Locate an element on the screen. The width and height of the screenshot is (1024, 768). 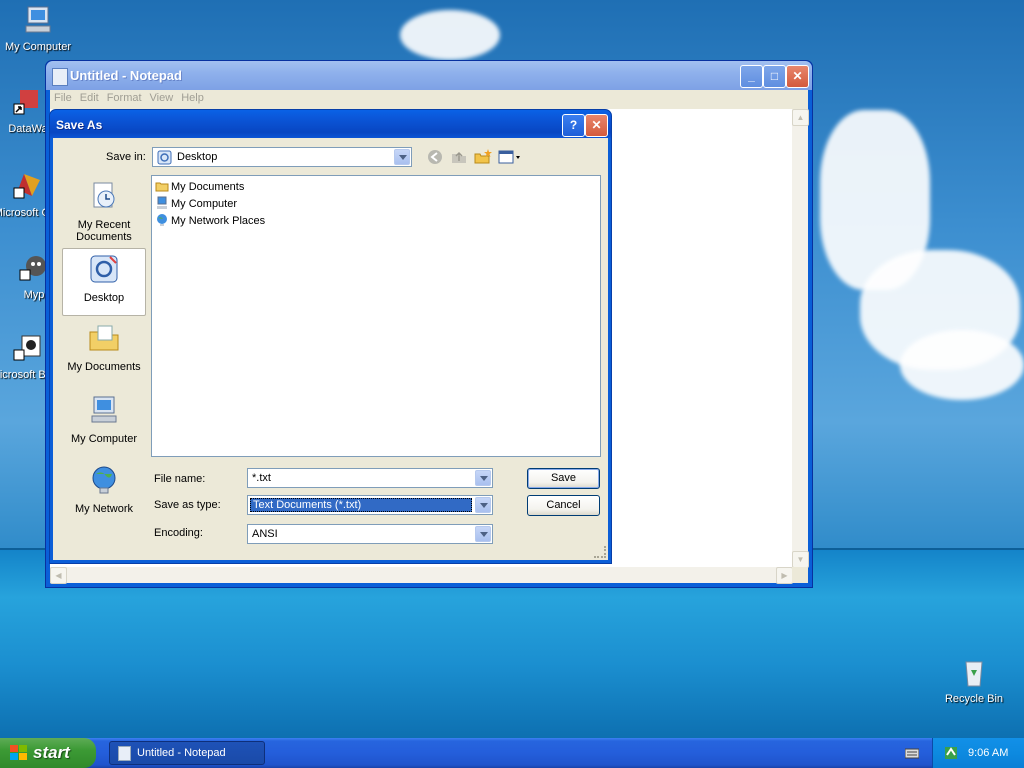
network-tray-icon is located at coordinates (951, 753).